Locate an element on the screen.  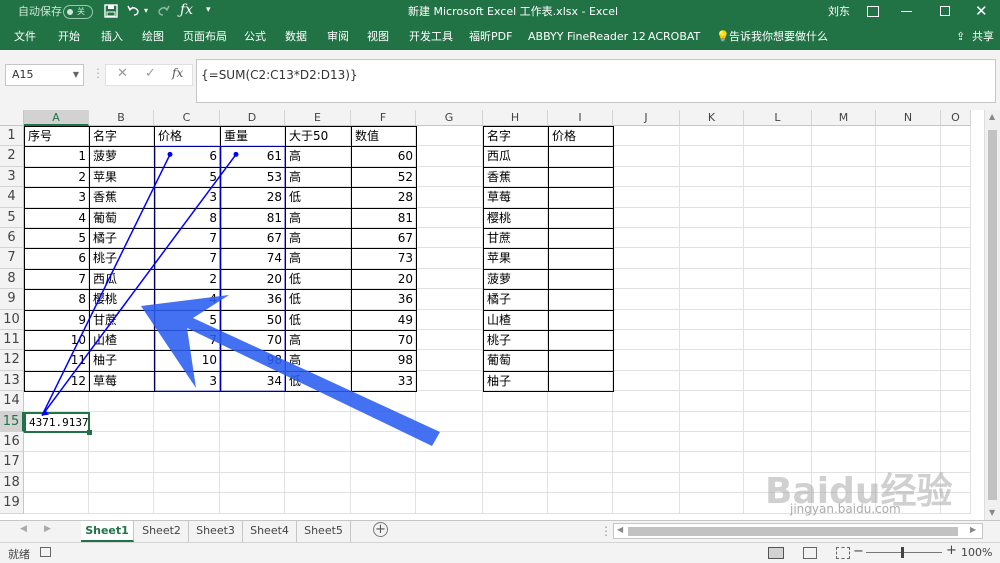
table-cell: 2 is located at coordinates (57, 177).